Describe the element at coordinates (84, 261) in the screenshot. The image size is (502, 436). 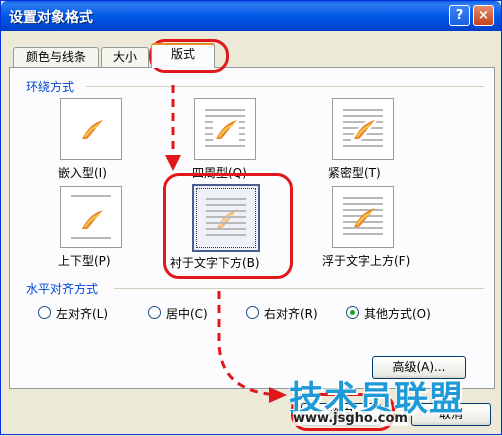
I see `wrap-option-label: 上下型(P)` at that location.